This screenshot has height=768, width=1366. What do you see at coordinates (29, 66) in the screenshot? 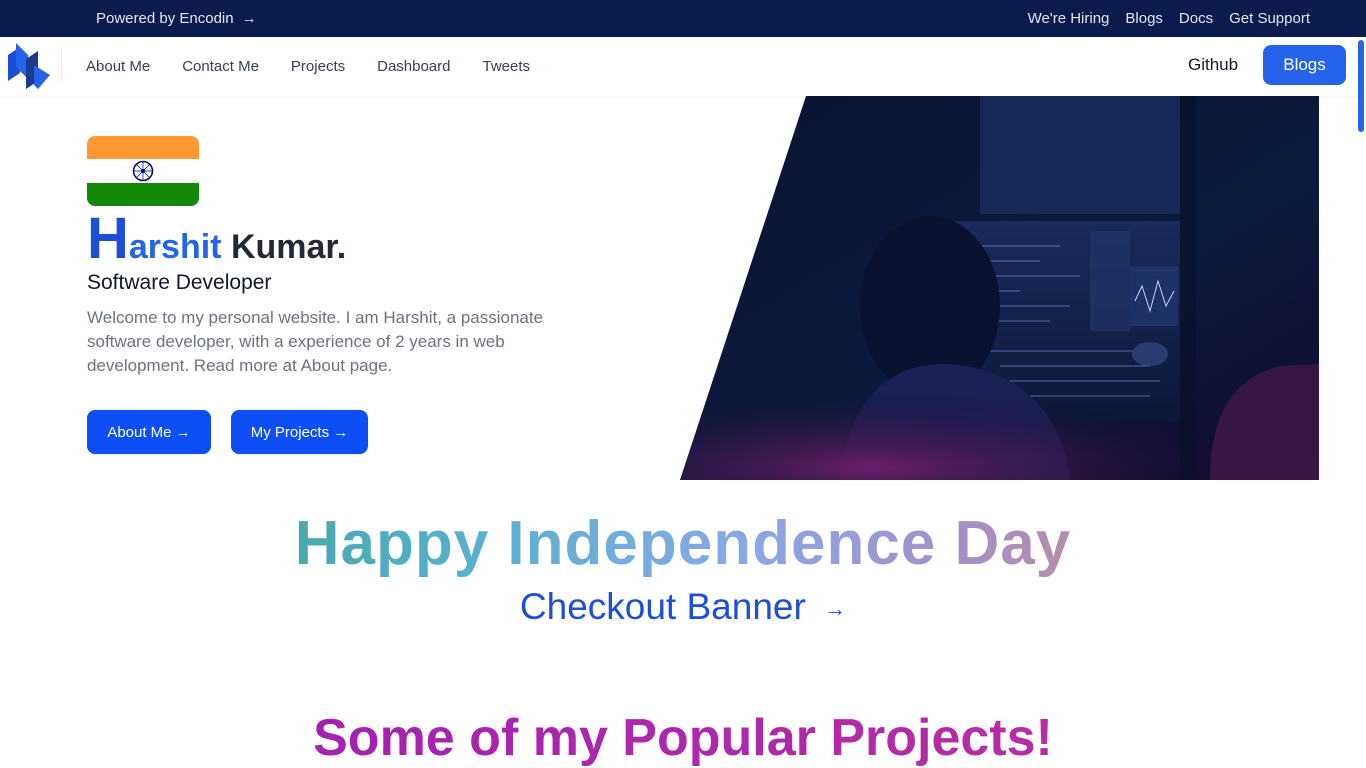
I see `site-logo` at bounding box center [29, 66].